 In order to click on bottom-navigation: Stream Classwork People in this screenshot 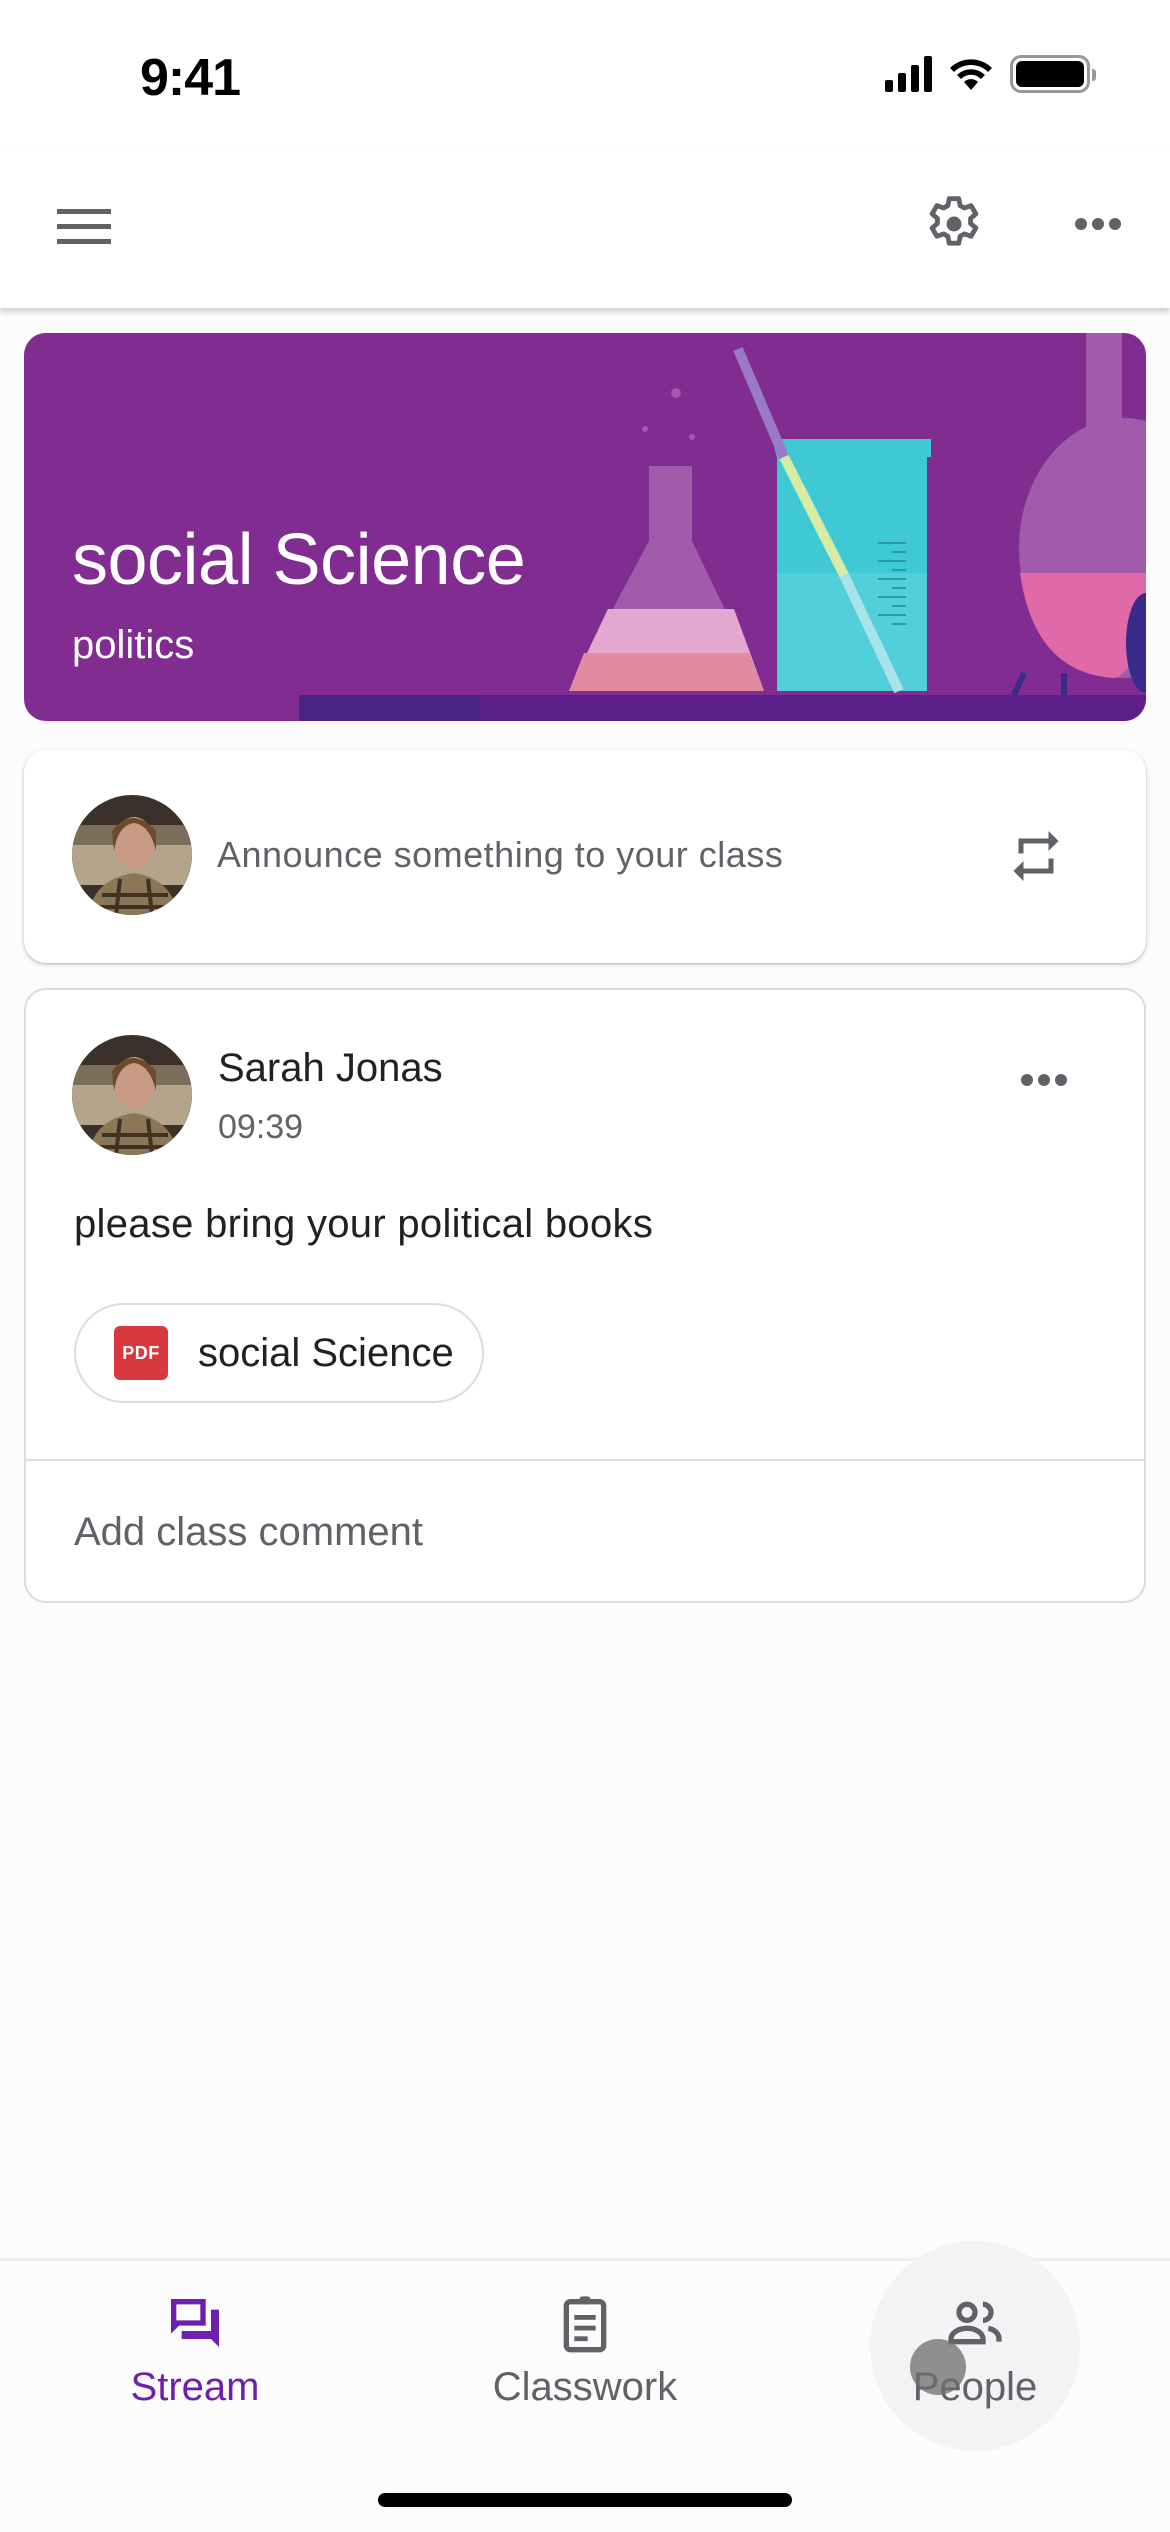, I will do `click(585, 2386)`.